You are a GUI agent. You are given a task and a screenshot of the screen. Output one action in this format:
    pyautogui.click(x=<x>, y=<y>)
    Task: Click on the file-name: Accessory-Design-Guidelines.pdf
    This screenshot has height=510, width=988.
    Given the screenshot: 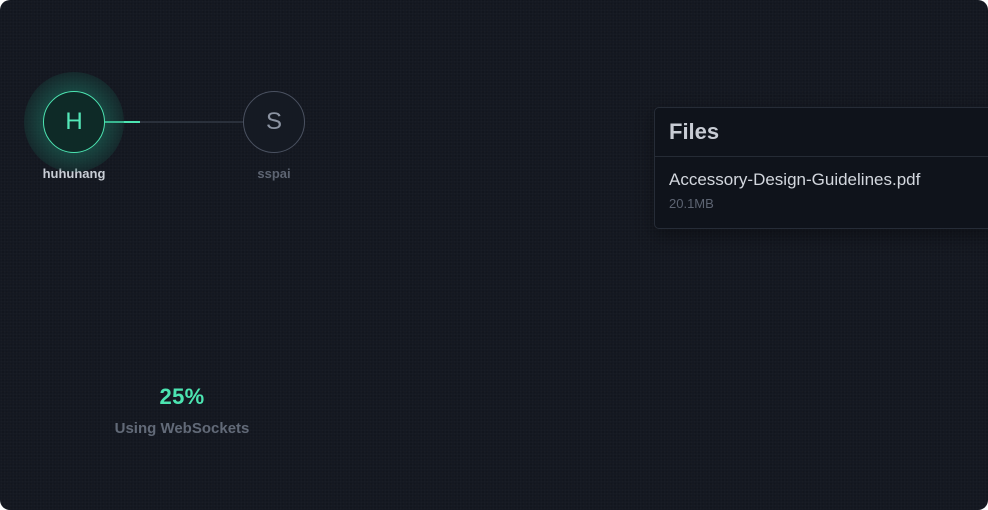 What is the action you would take?
    pyautogui.click(x=795, y=179)
    